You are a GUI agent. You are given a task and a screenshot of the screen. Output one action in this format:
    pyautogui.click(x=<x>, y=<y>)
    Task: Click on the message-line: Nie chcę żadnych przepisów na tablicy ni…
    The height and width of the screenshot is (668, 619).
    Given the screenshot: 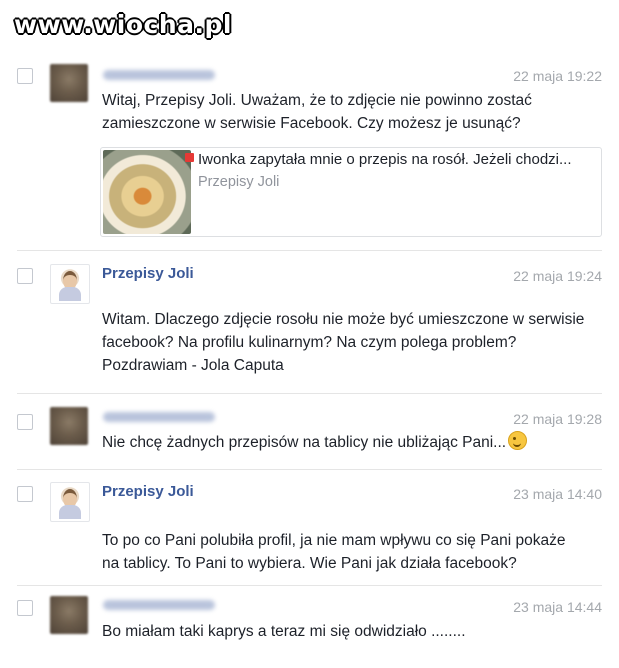 What is the action you would take?
    pyautogui.click(x=304, y=442)
    